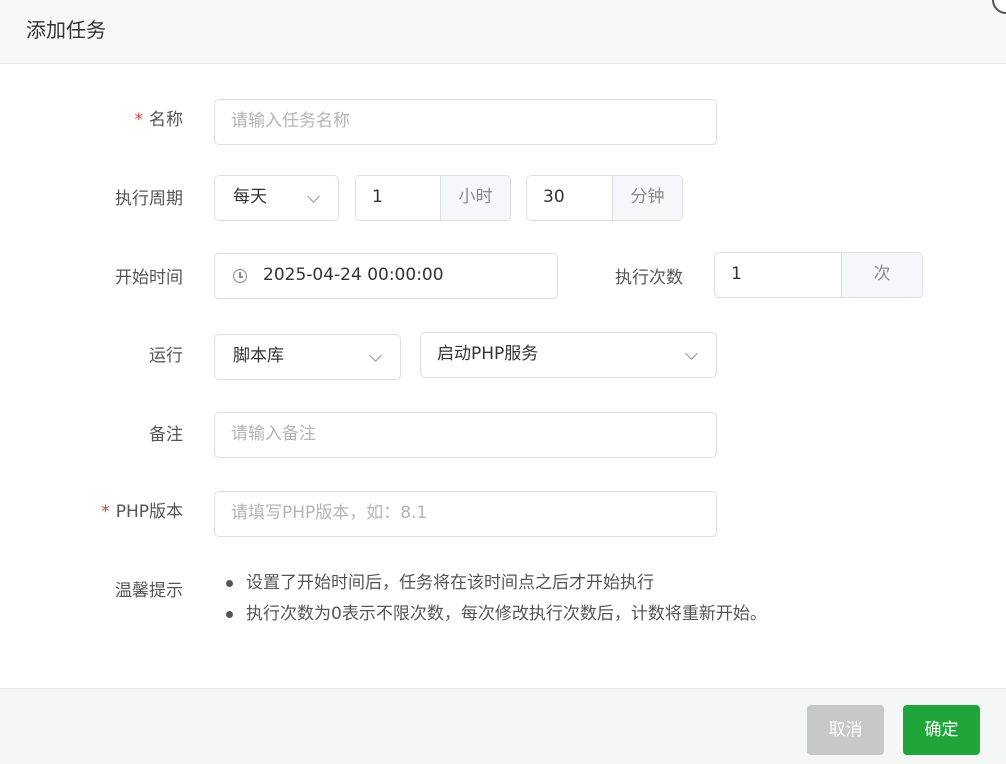 The height and width of the screenshot is (764, 1006). I want to click on exec-count-unit: 次, so click(881, 275).